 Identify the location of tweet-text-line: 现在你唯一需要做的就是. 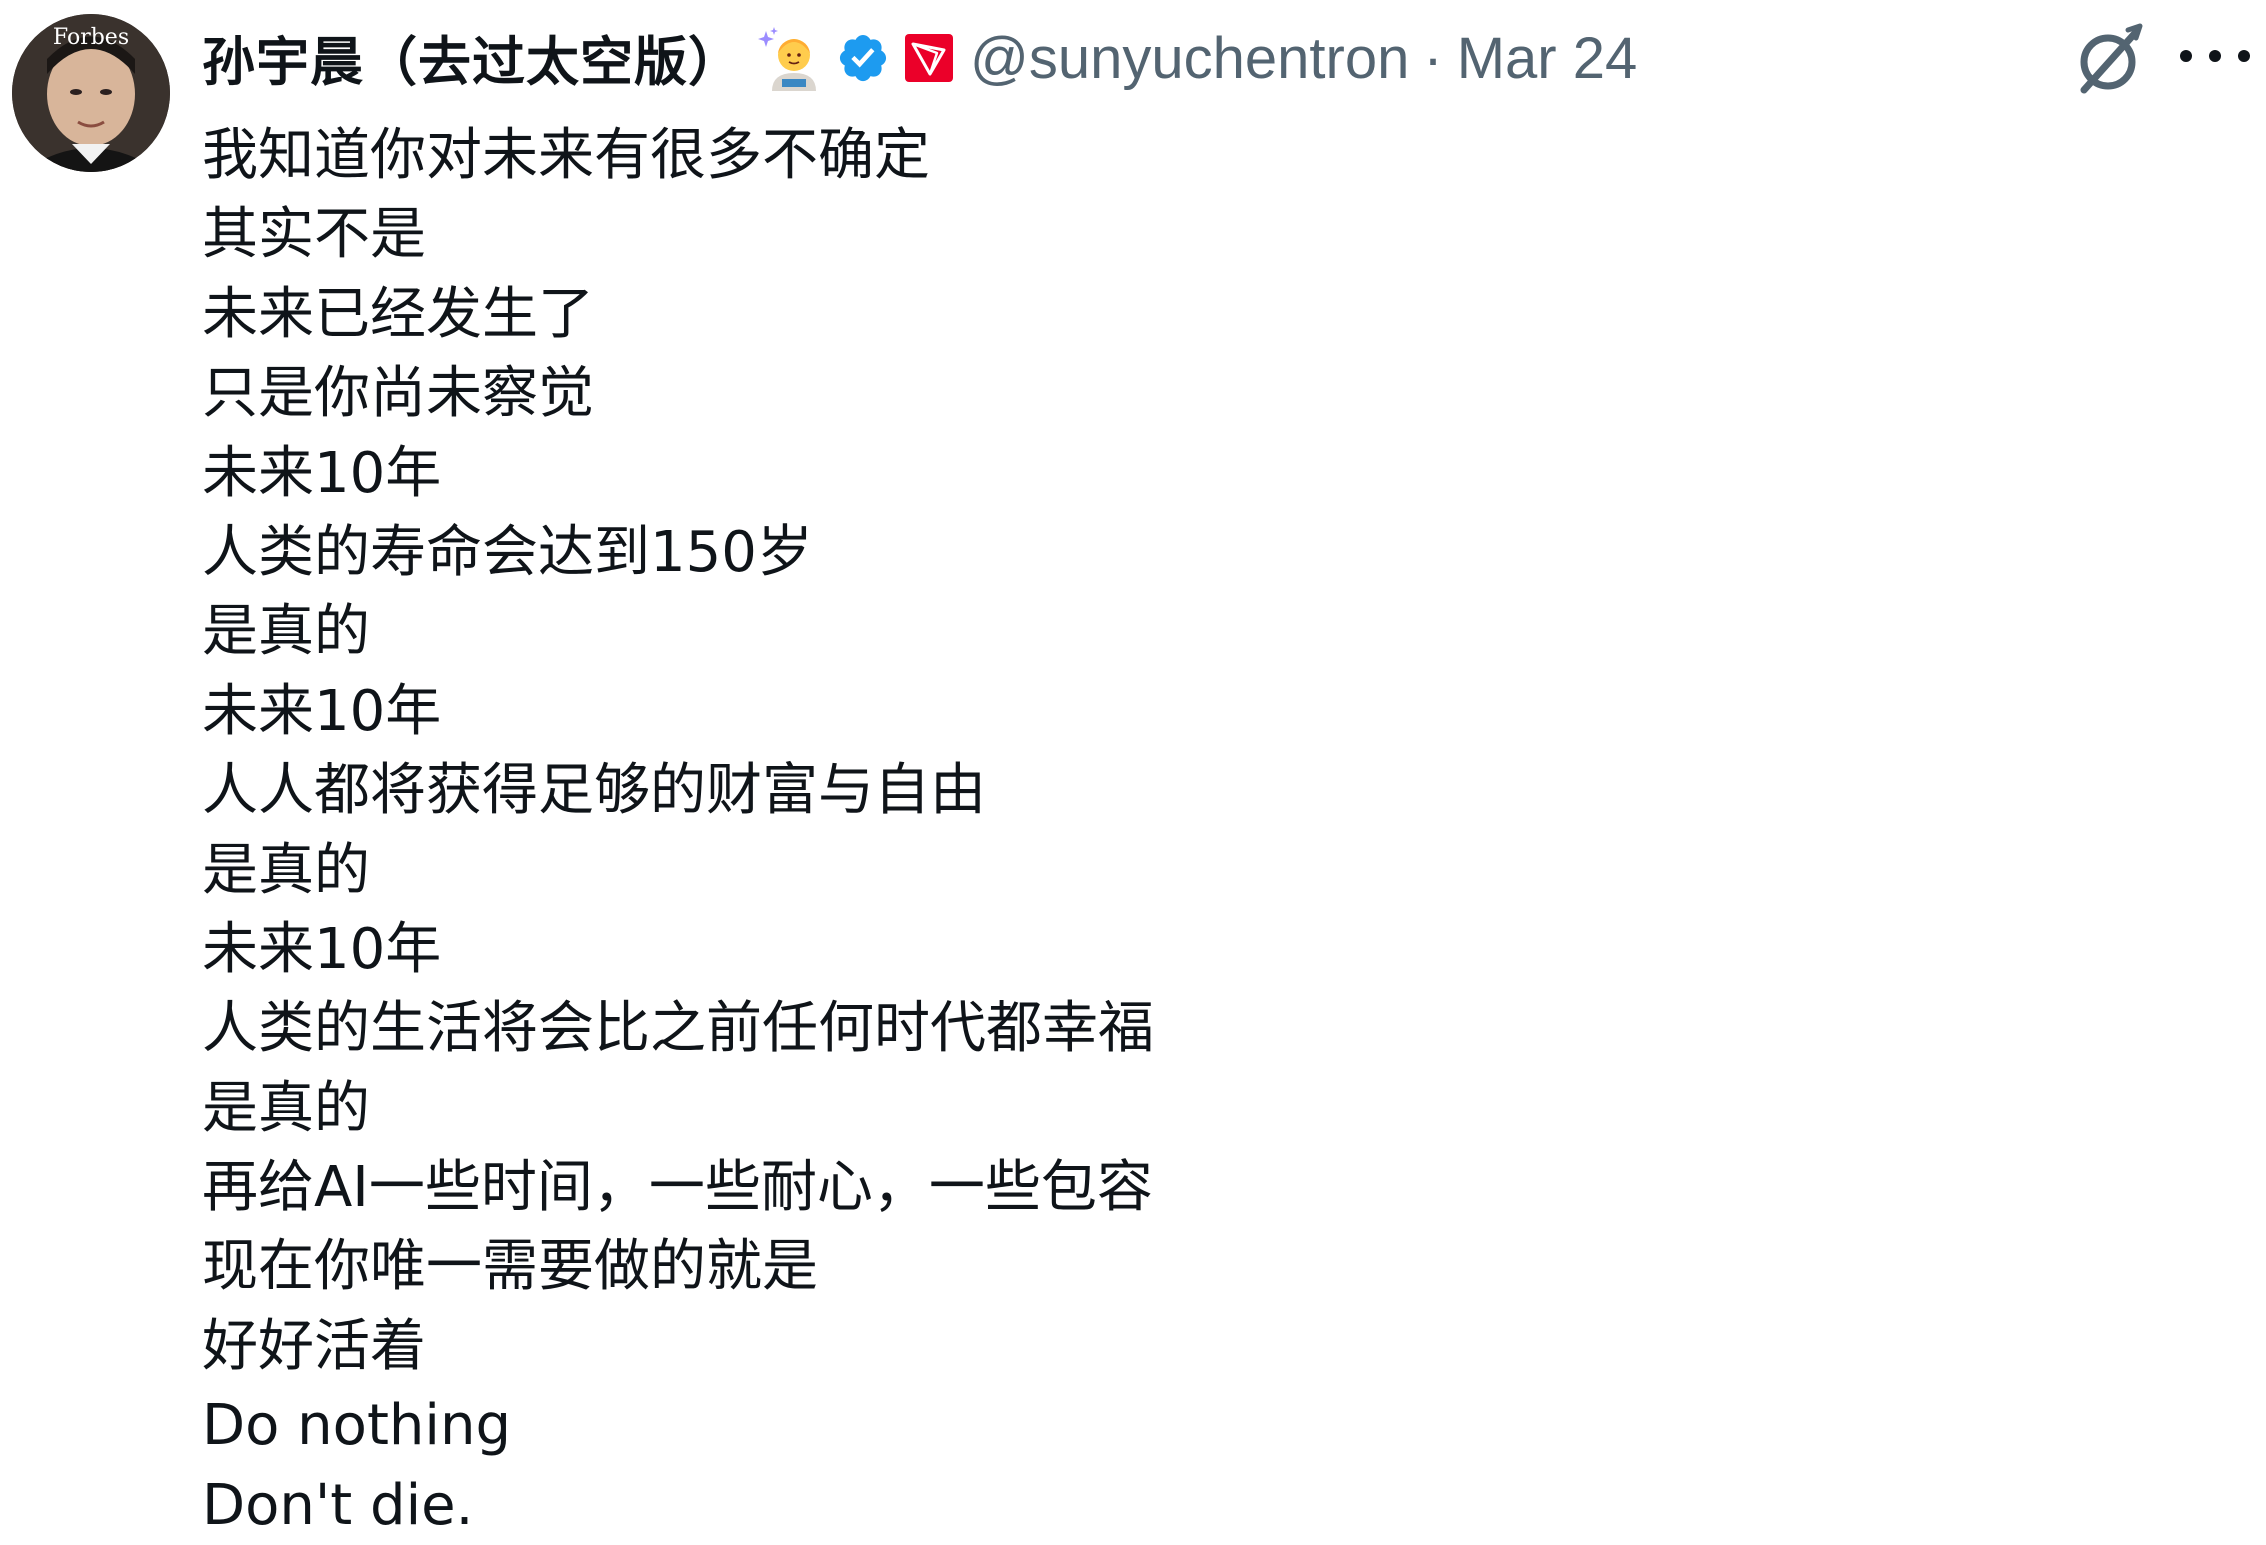
(510, 1267).